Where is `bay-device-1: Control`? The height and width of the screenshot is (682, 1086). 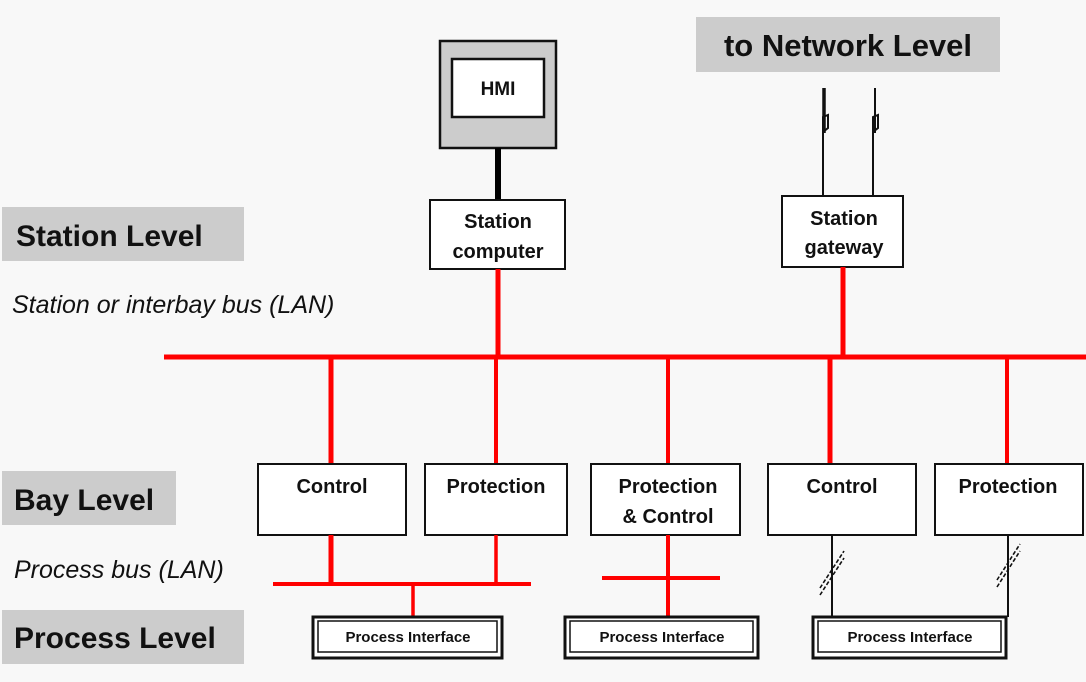
bay-device-1: Control is located at coordinates (332, 499).